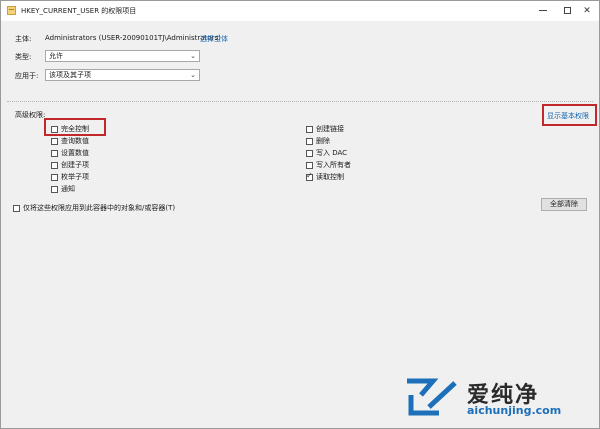 The height and width of the screenshot is (429, 600). I want to click on permission-read-control: 读取控制, so click(325, 176).